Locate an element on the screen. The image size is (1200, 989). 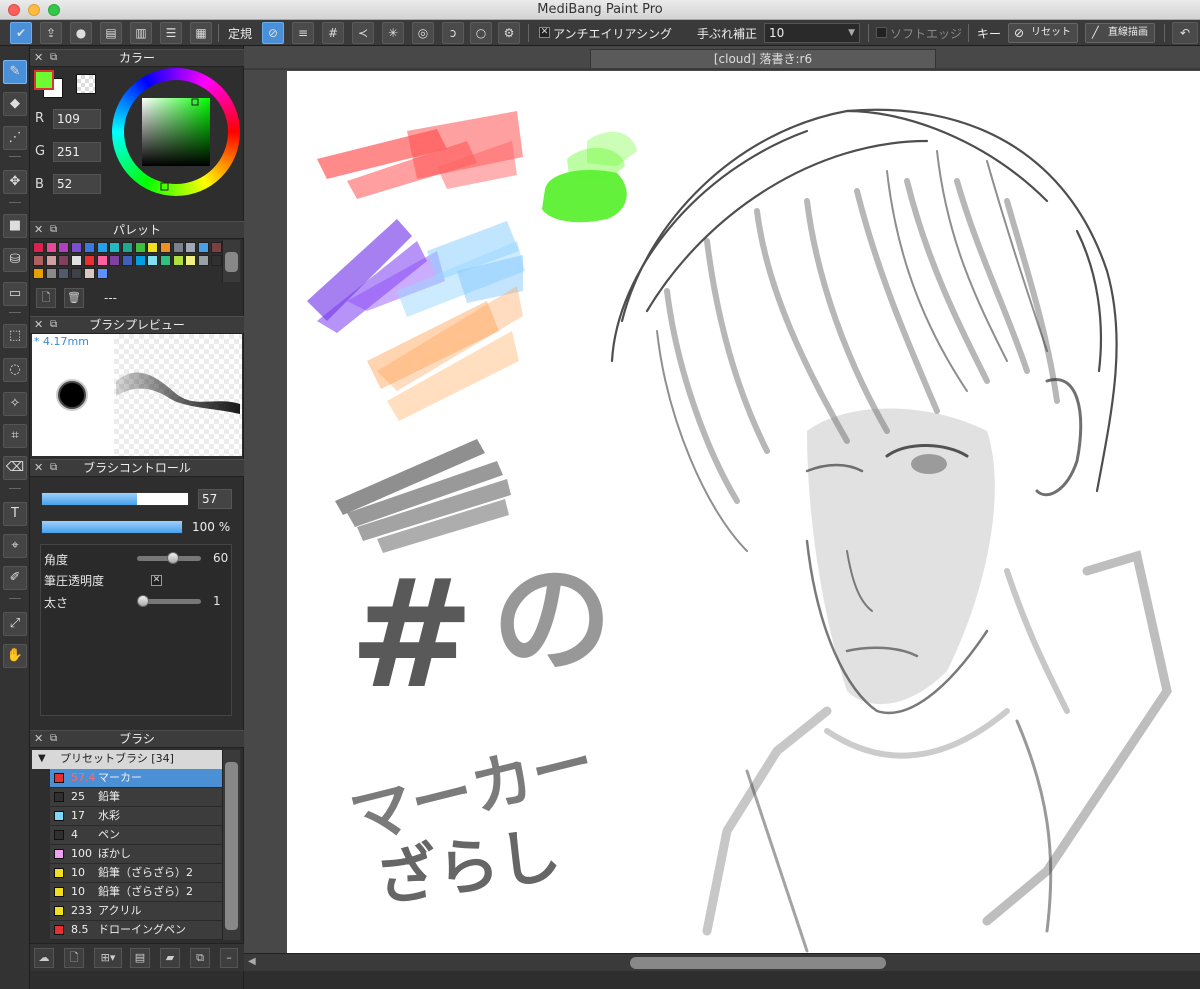
concentric-burst-icon: ✳ is located at coordinates (393, 33).